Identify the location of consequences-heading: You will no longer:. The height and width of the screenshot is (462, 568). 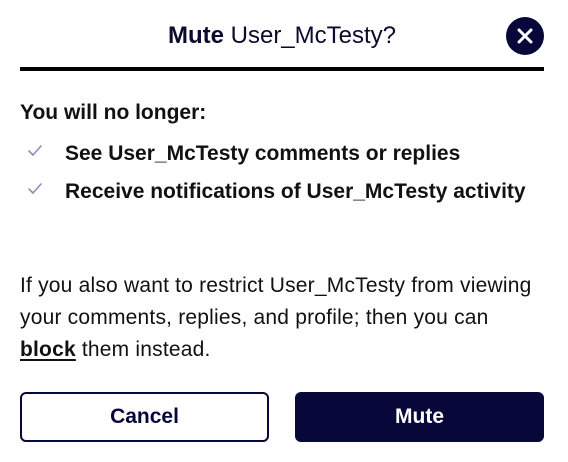
(113, 112).